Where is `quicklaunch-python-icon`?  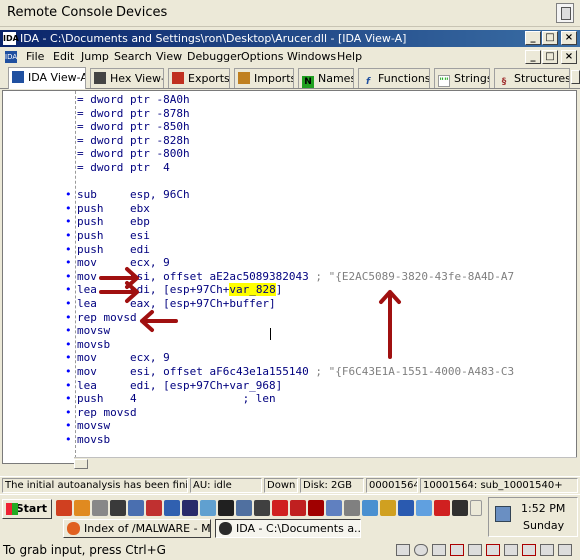 quicklaunch-python-icon is located at coordinates (172, 508).